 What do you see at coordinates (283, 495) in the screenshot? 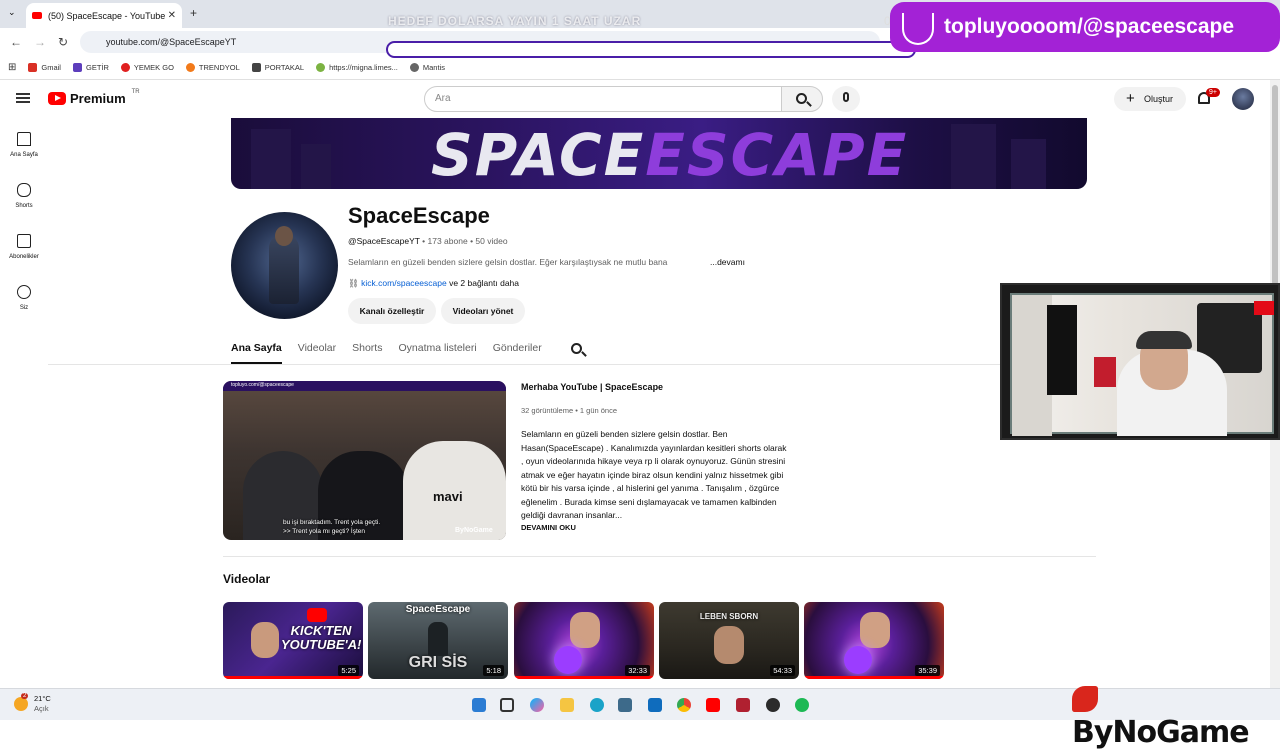
I see `person-left` at bounding box center [283, 495].